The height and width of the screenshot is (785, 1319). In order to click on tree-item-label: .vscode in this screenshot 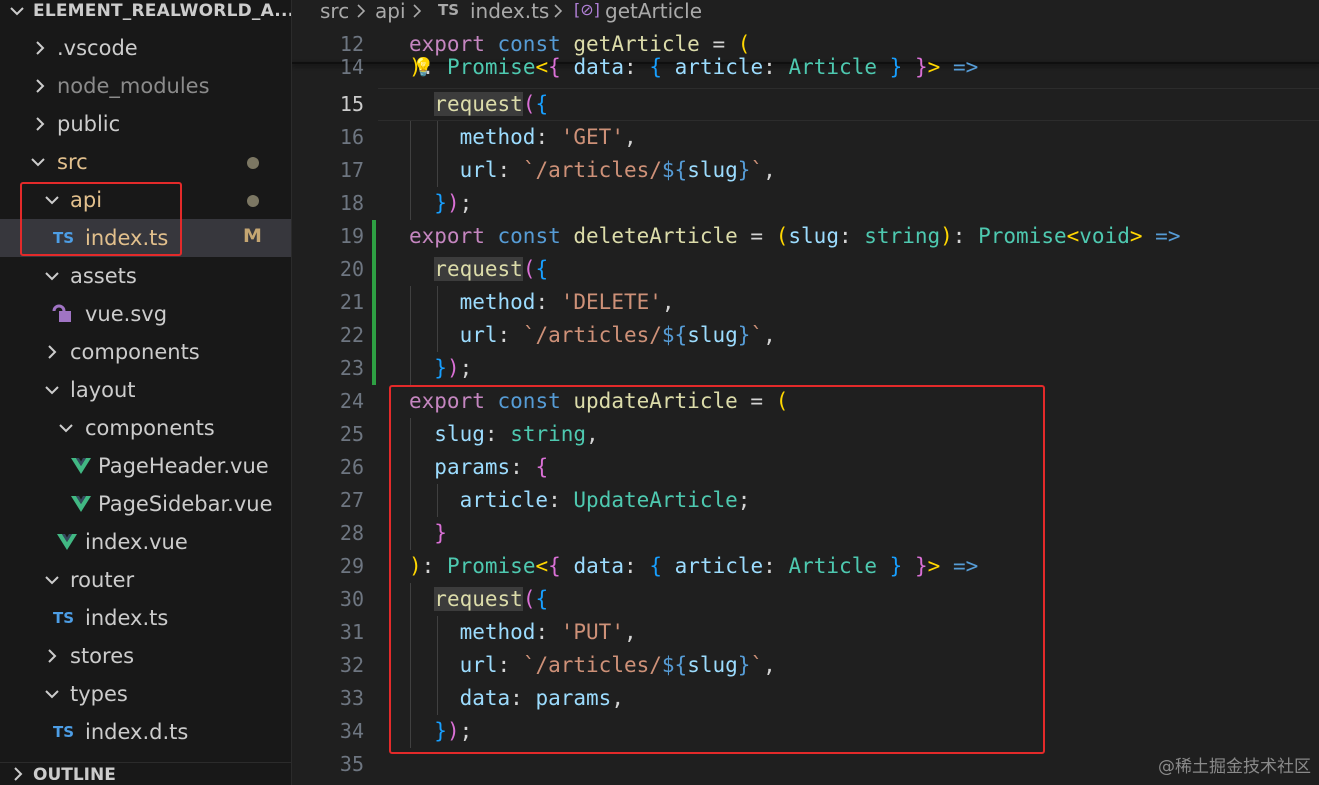, I will do `click(97, 48)`.